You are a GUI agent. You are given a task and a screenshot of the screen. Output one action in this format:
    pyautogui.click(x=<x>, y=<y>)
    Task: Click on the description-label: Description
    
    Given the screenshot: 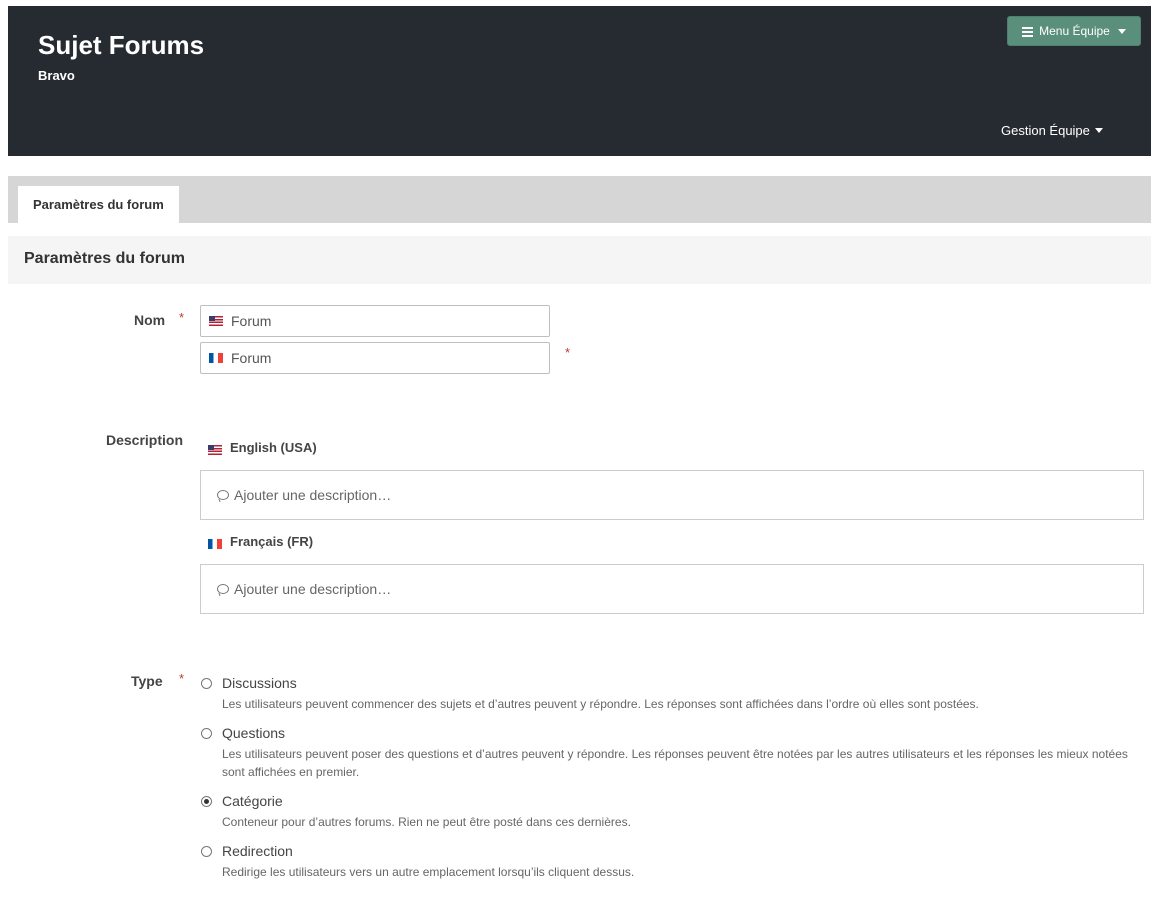 What is the action you would take?
    pyautogui.click(x=145, y=440)
    